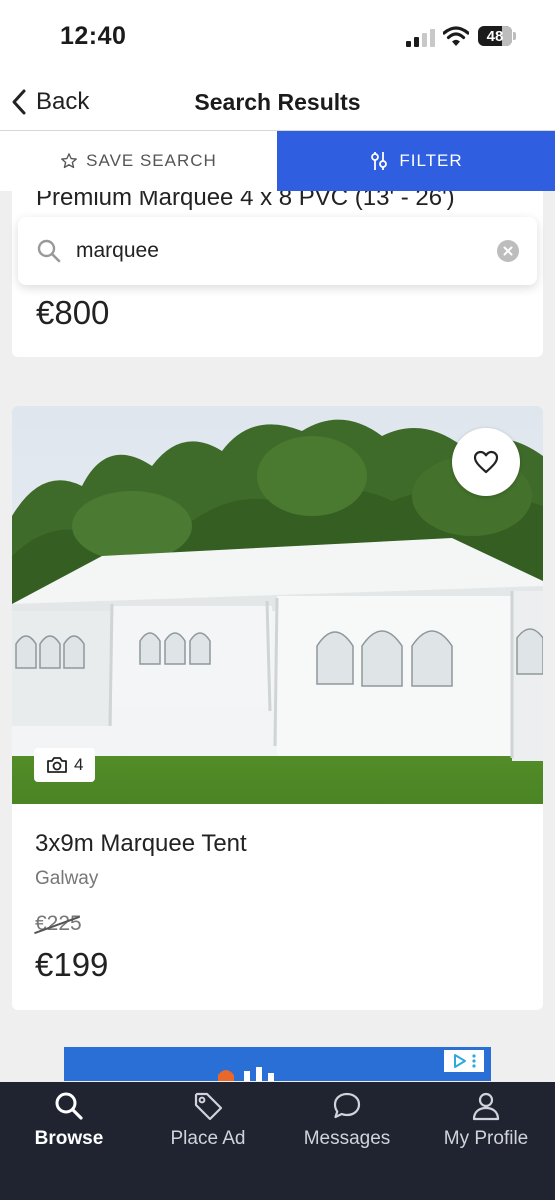 The image size is (555, 1200). What do you see at coordinates (421, 38) in the screenshot?
I see `signal-icon` at bounding box center [421, 38].